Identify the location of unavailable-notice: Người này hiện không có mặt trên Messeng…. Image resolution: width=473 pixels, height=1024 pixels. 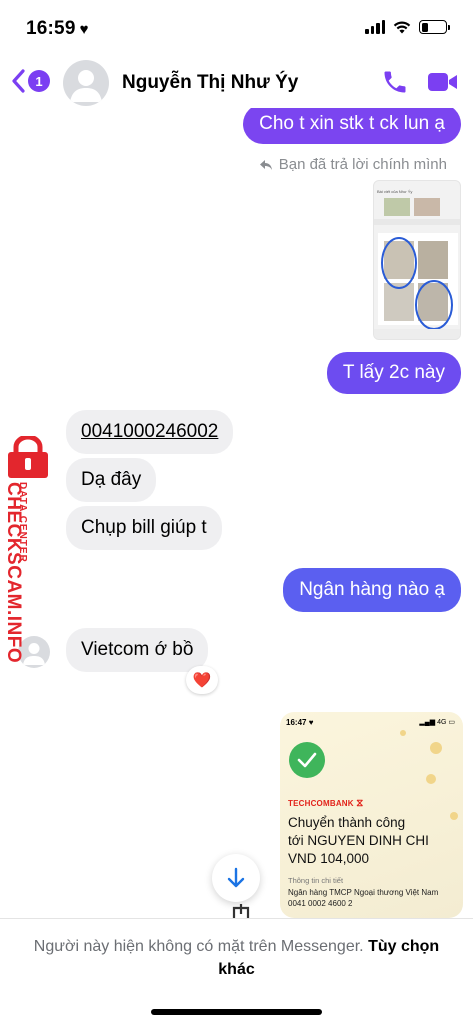
(236, 971).